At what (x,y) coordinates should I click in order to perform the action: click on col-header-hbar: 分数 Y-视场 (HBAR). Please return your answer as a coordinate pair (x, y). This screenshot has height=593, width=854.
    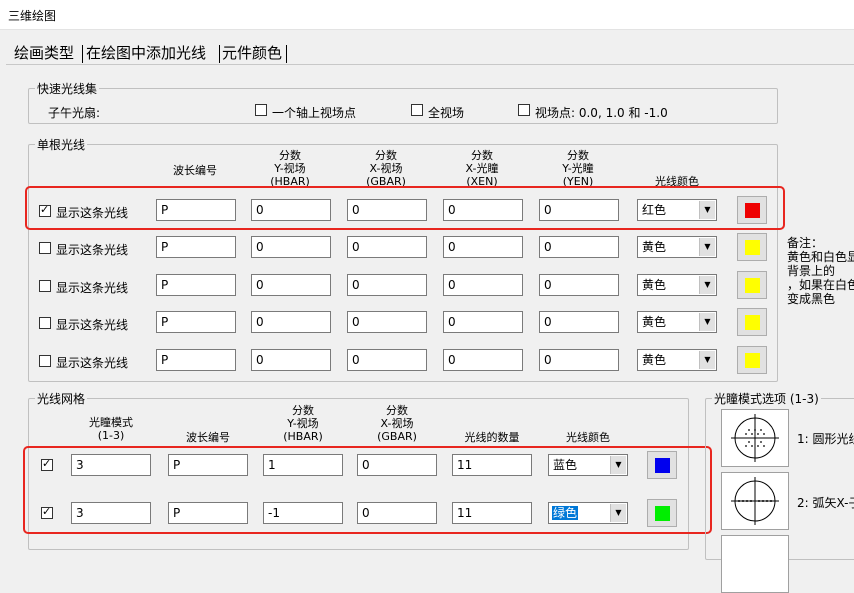
    Looking at the image, I should click on (290, 168).